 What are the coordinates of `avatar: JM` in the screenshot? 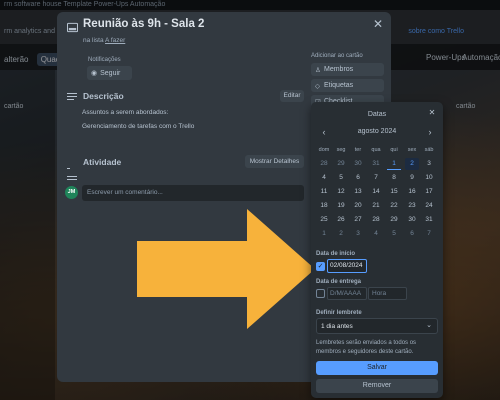 It's located at (71, 192).